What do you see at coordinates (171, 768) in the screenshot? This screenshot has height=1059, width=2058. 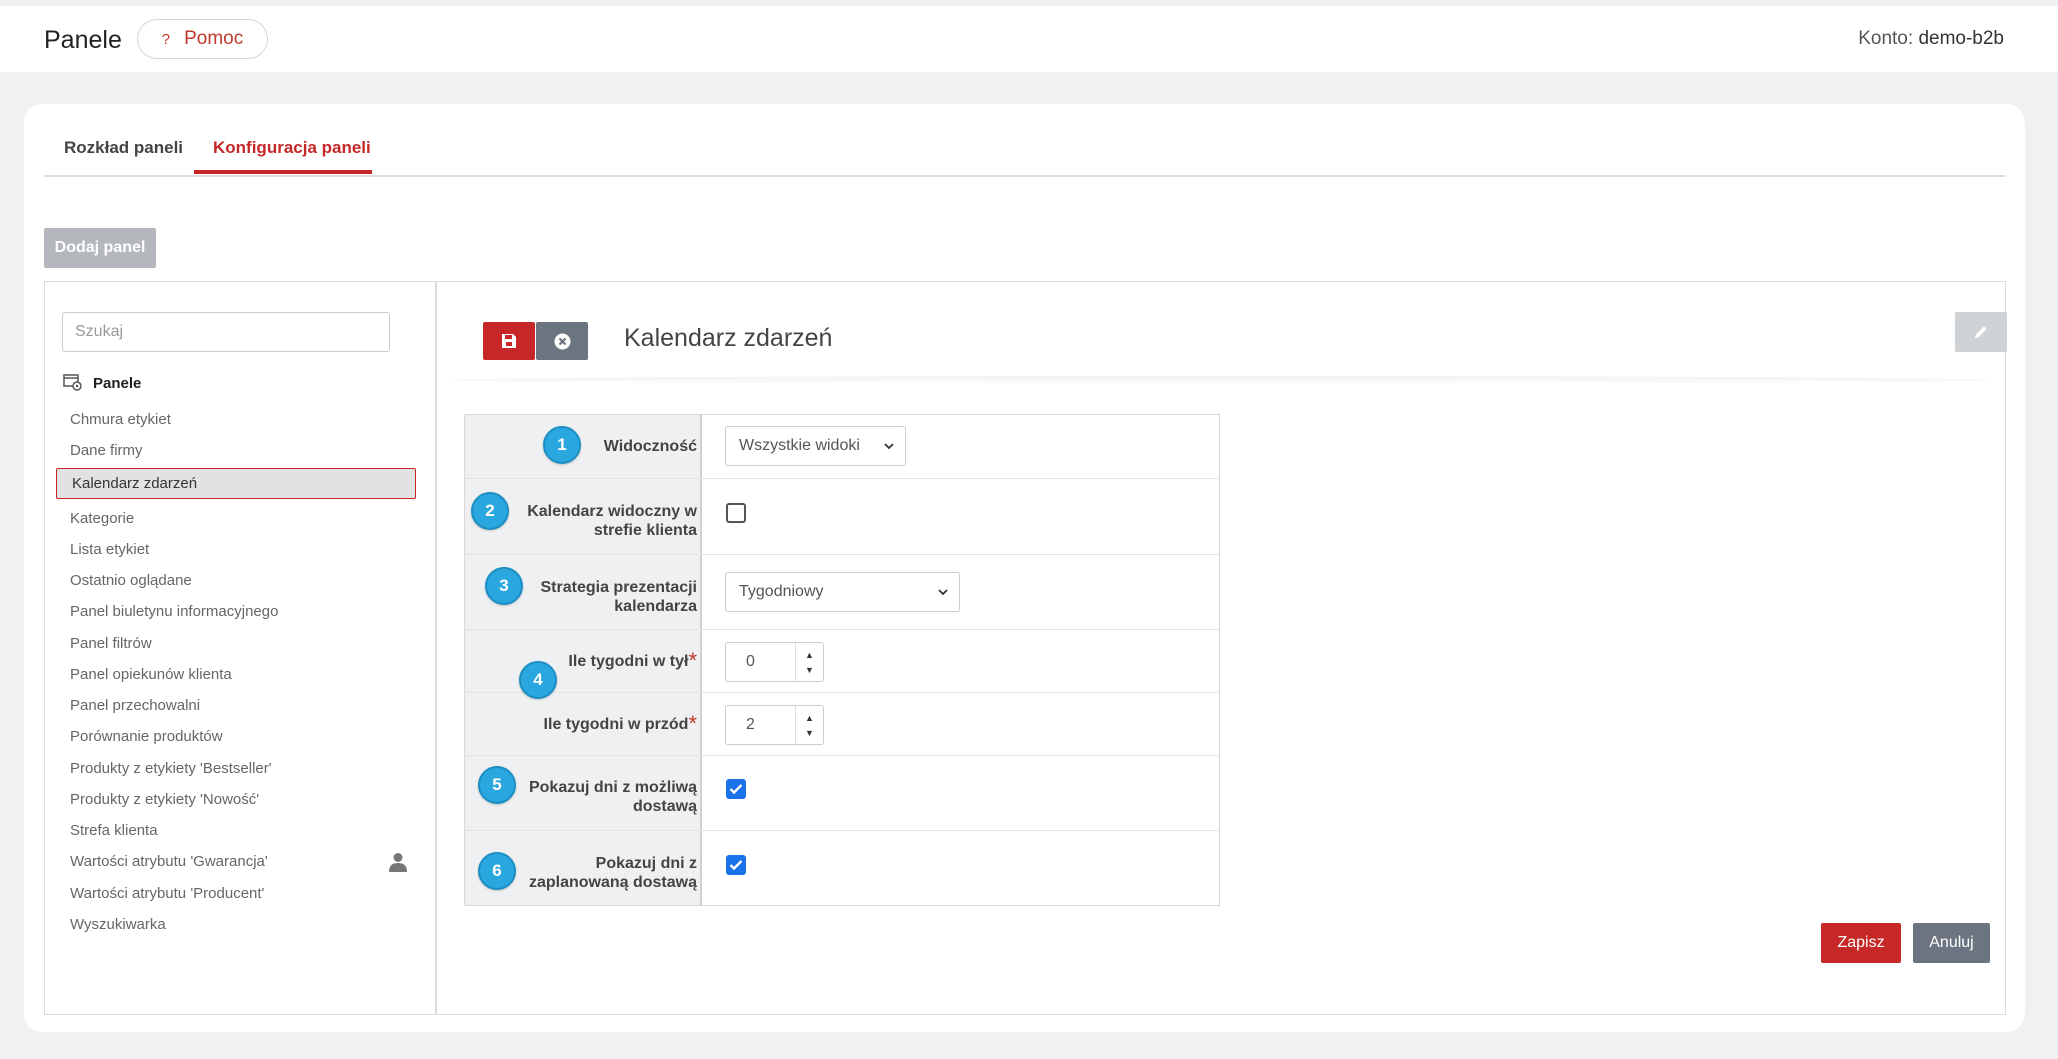 I see `sidebar-item: Produkty z etykiety 'Bestseller'` at bounding box center [171, 768].